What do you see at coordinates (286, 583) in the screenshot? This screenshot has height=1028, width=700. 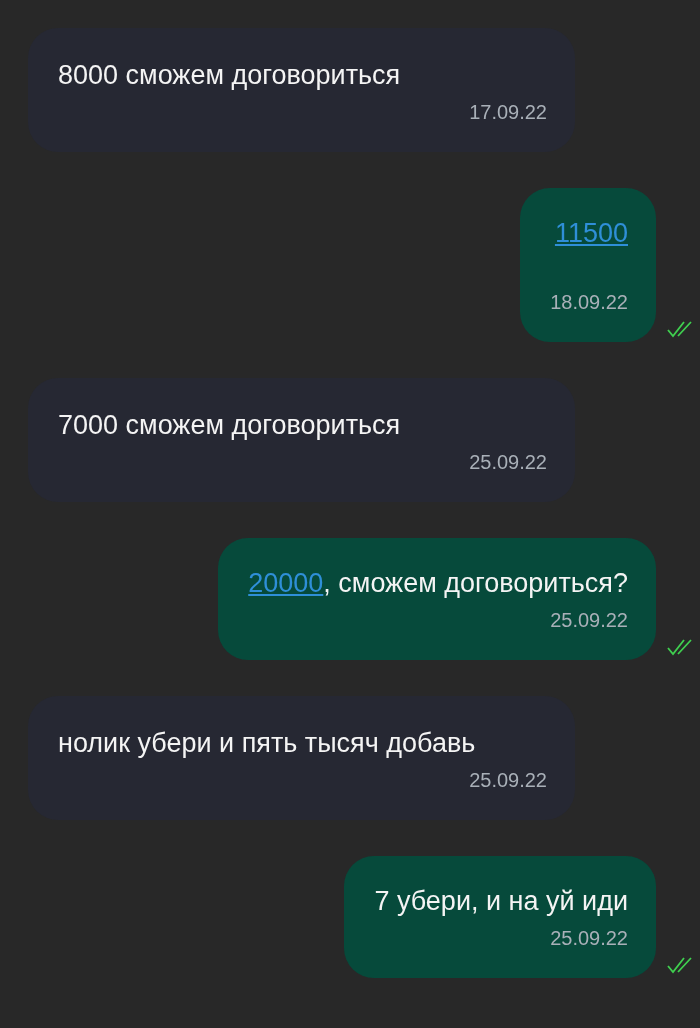 I see `phone-link: 20000` at bounding box center [286, 583].